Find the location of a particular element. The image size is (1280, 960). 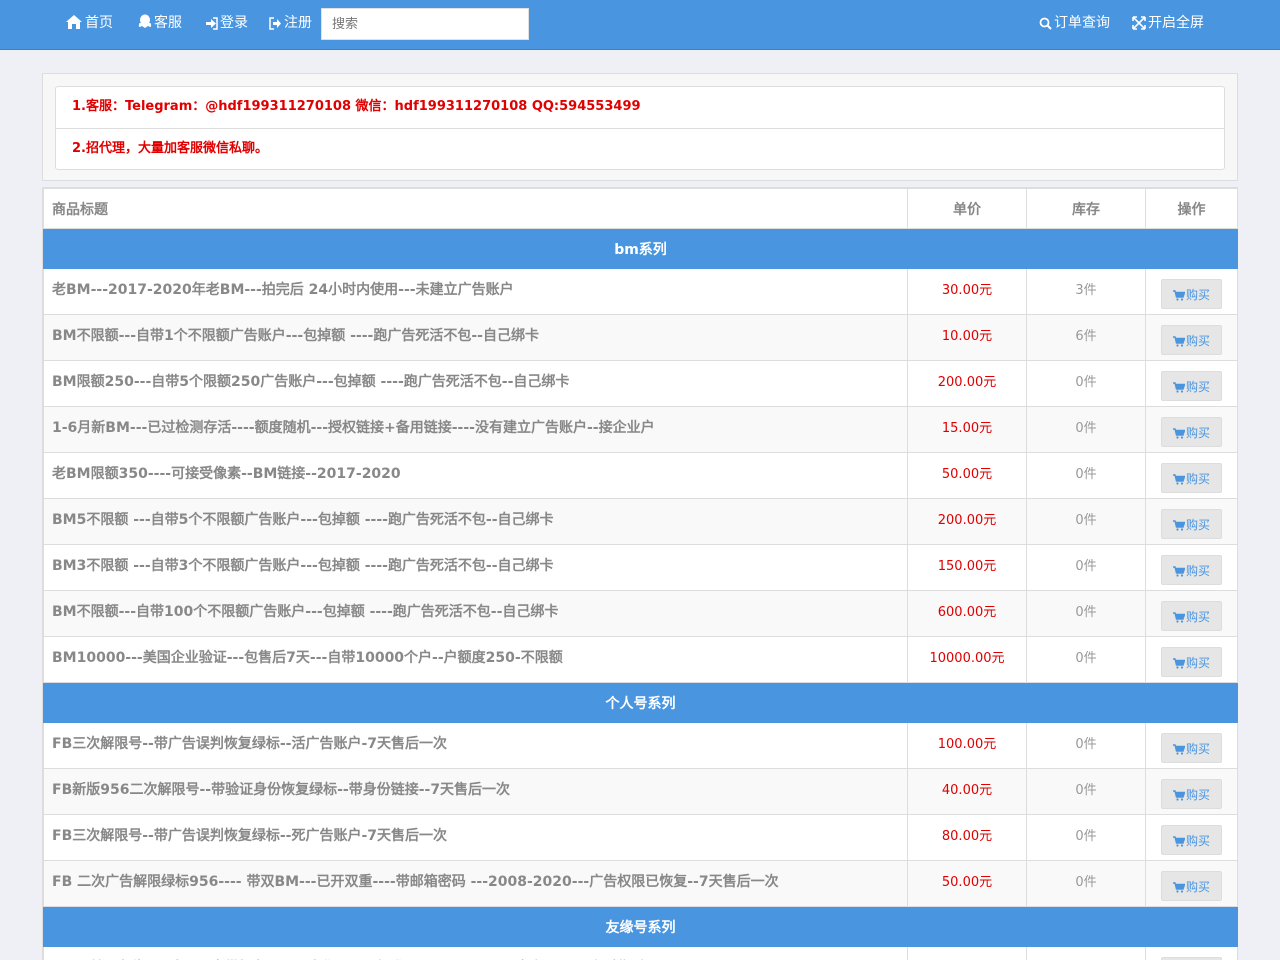

fullscreen-icon is located at coordinates (1139, 23).